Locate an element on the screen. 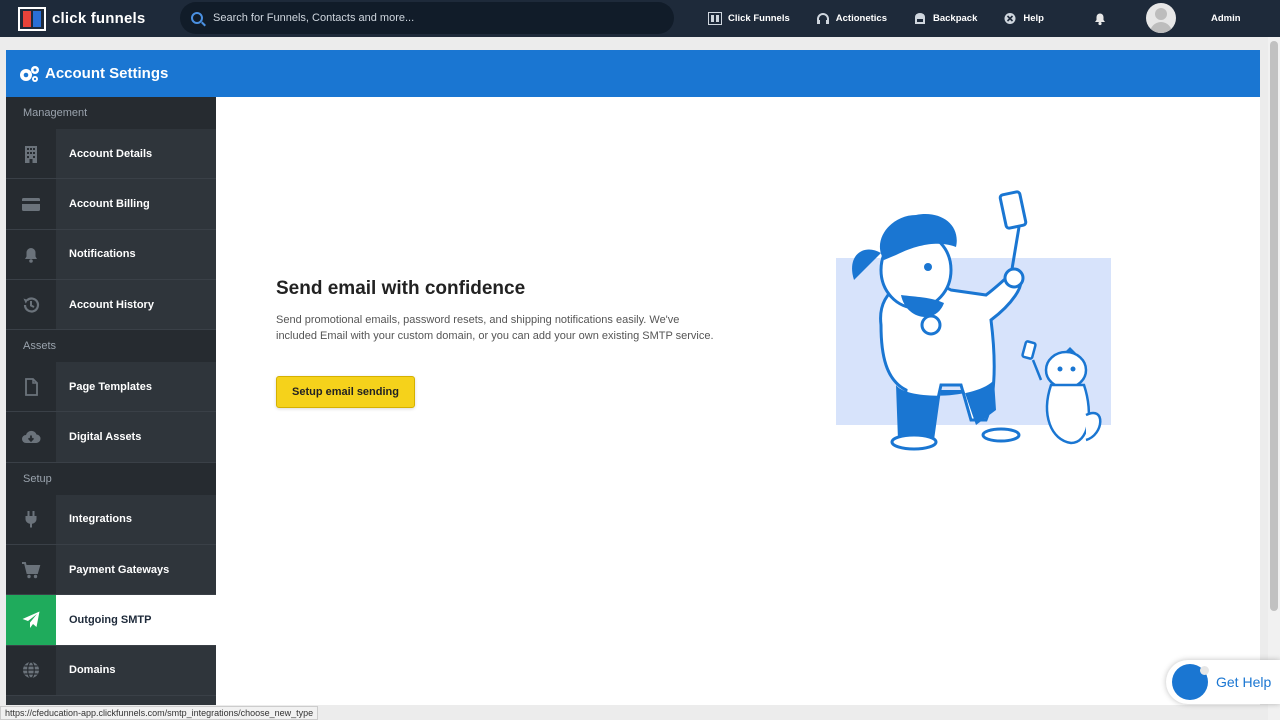 Image resolution: width=1280 pixels, height=720 pixels. sidebar-section-management: Management is located at coordinates (111, 113).